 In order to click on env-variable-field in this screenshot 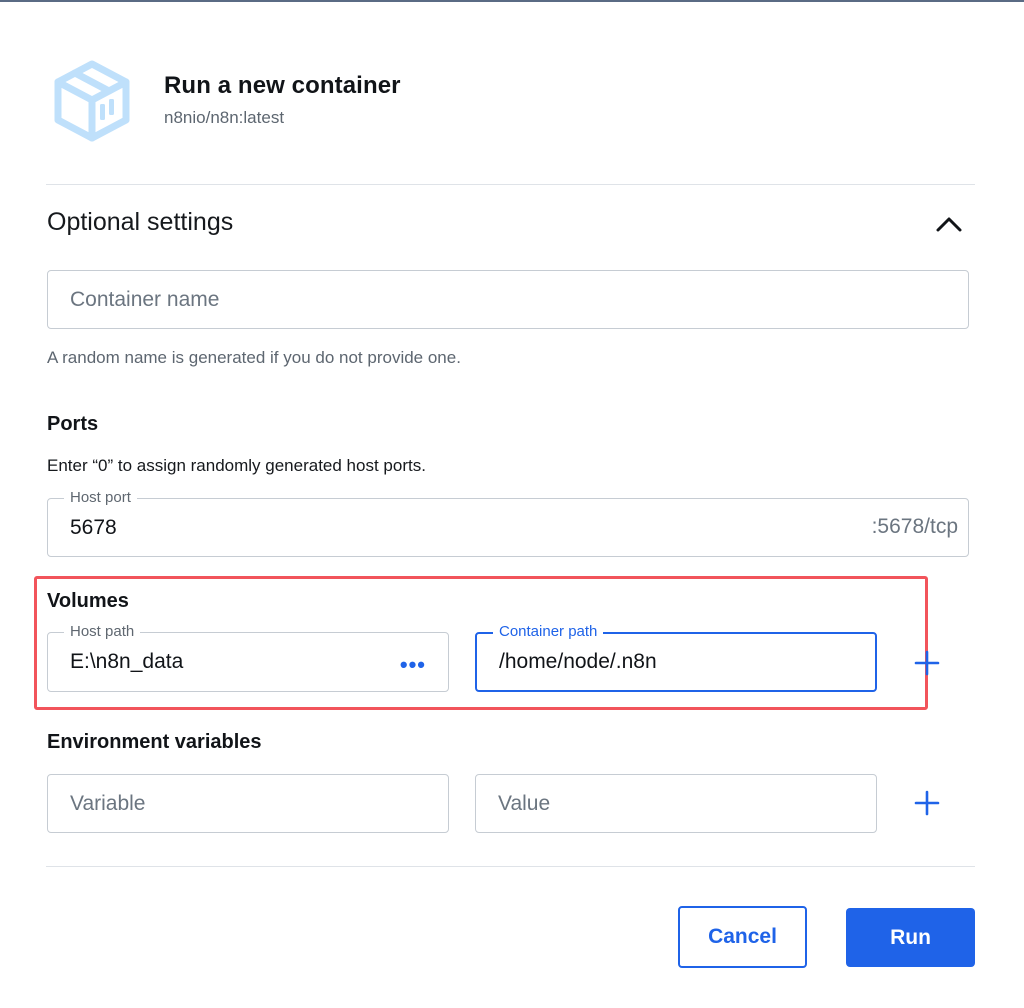, I will do `click(248, 803)`.